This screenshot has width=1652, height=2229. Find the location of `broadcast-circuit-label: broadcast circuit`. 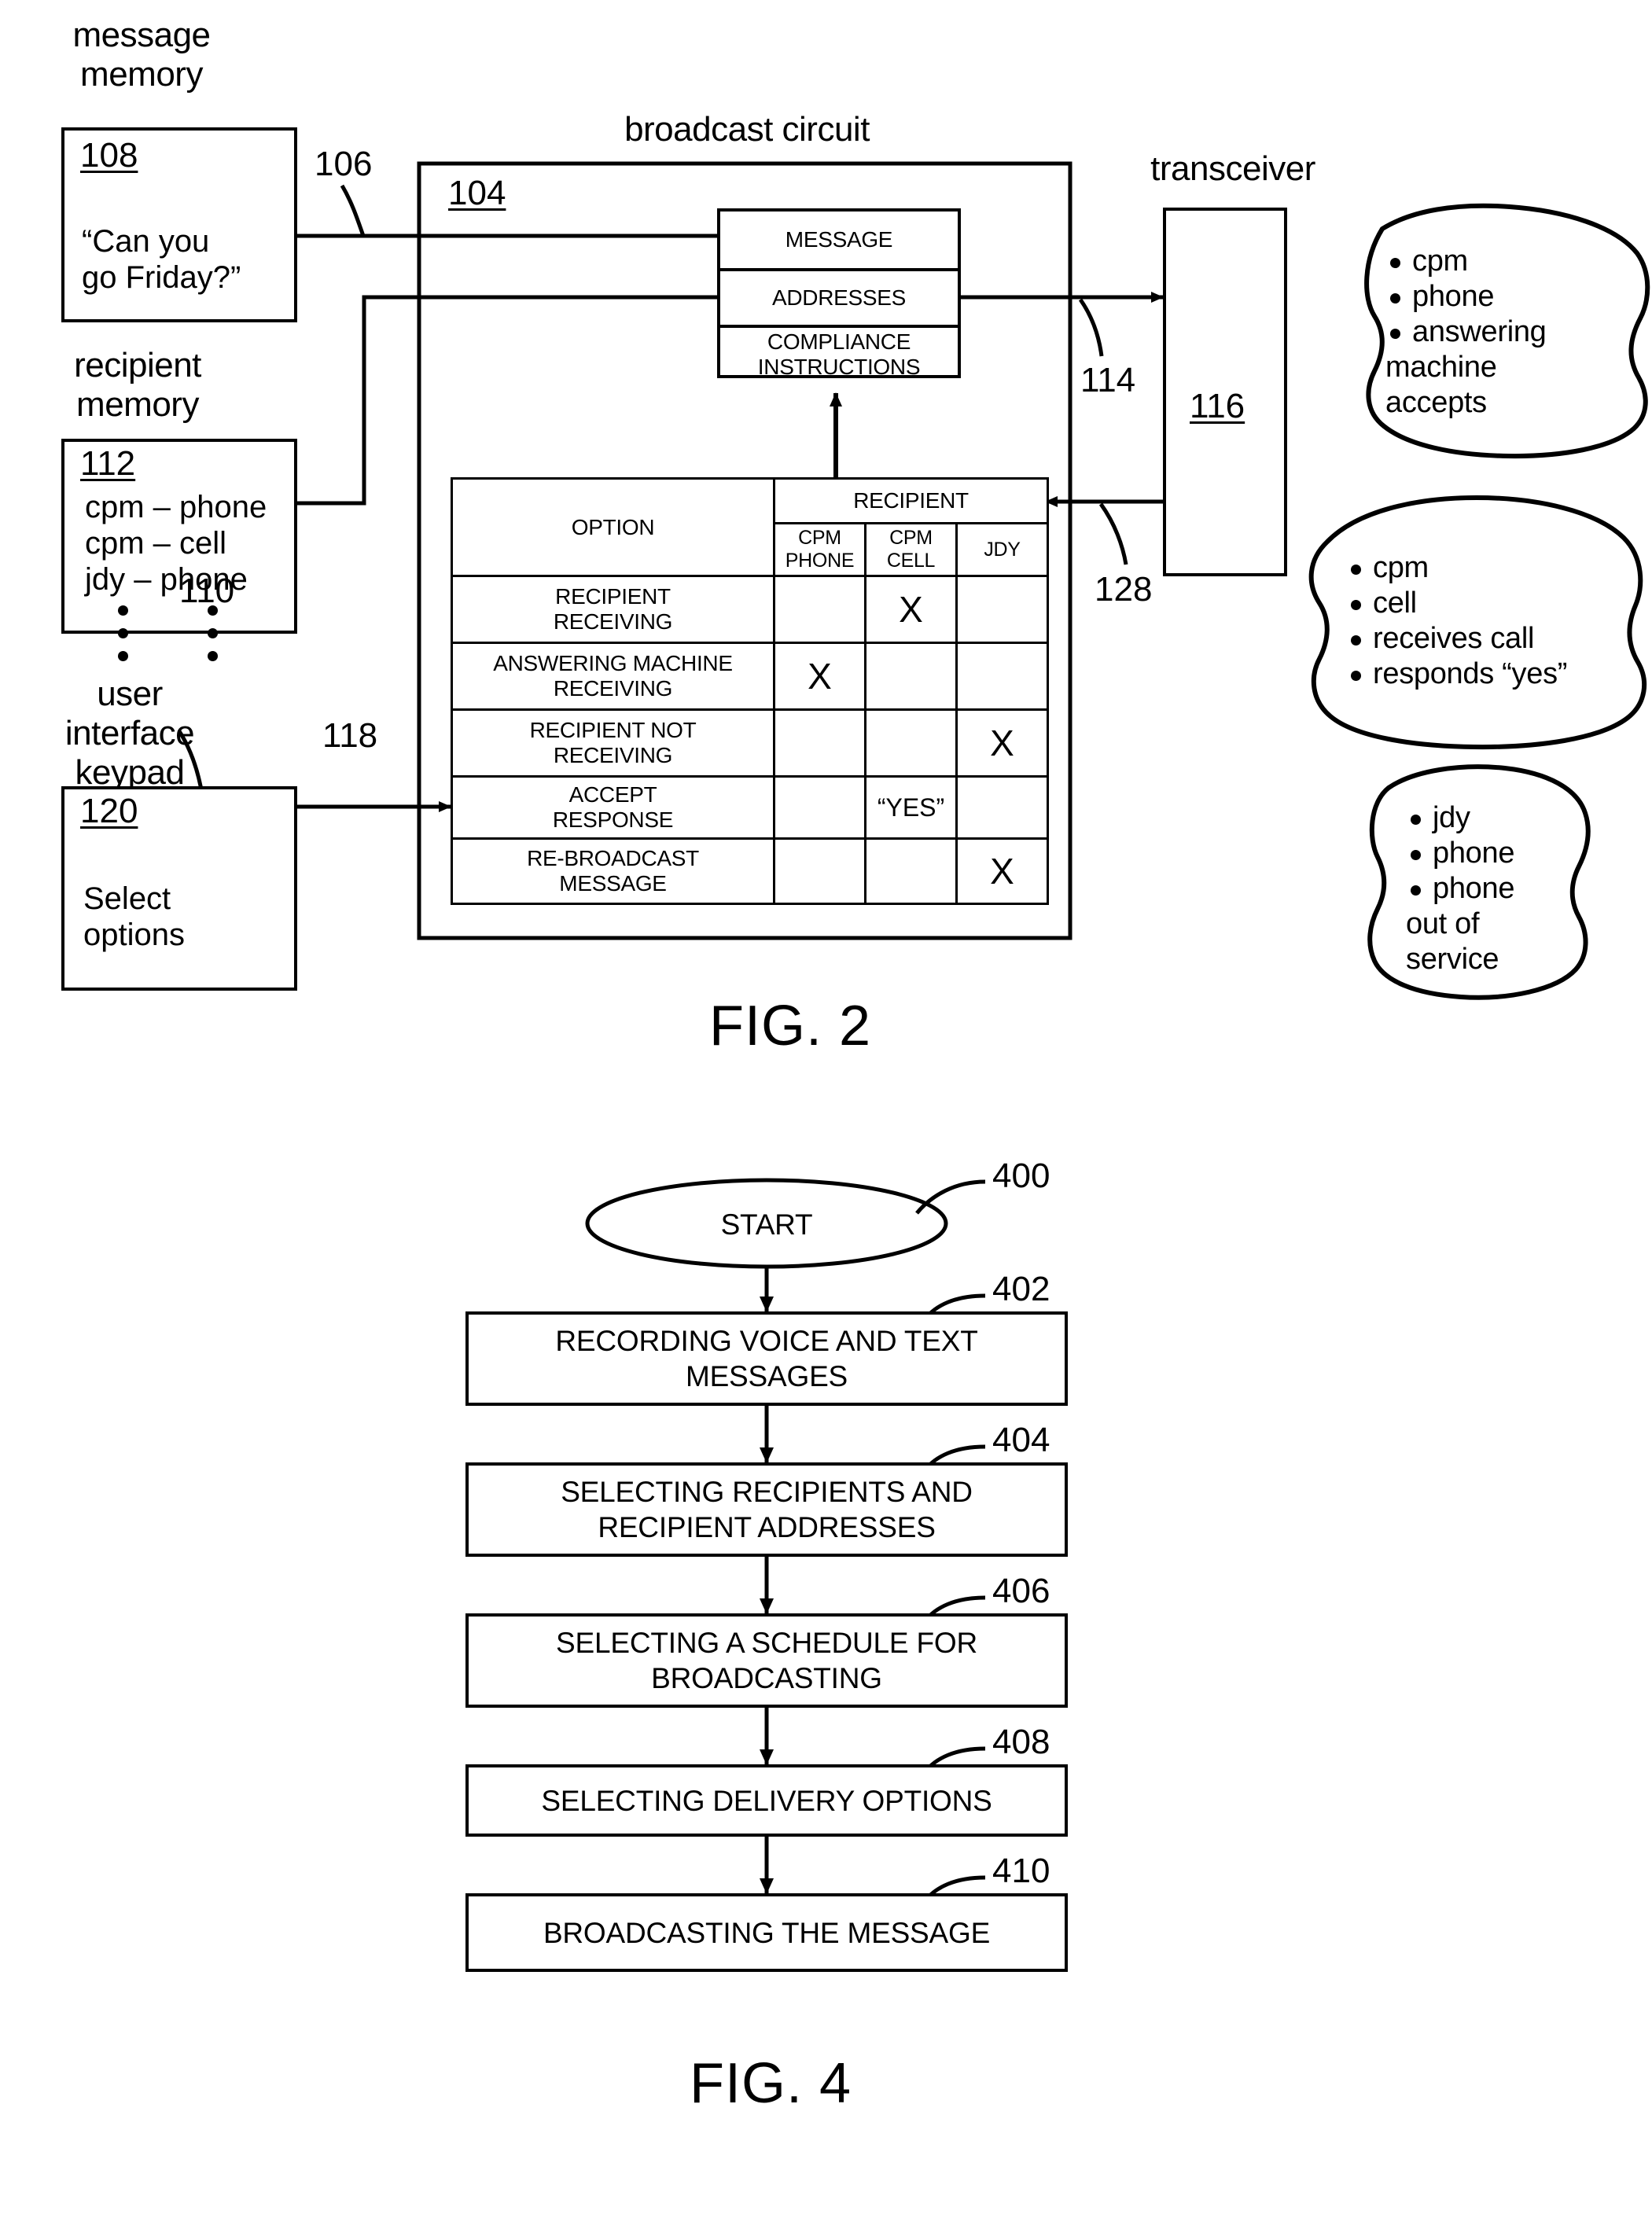

broadcast-circuit-label: broadcast circuit is located at coordinates (747, 129).